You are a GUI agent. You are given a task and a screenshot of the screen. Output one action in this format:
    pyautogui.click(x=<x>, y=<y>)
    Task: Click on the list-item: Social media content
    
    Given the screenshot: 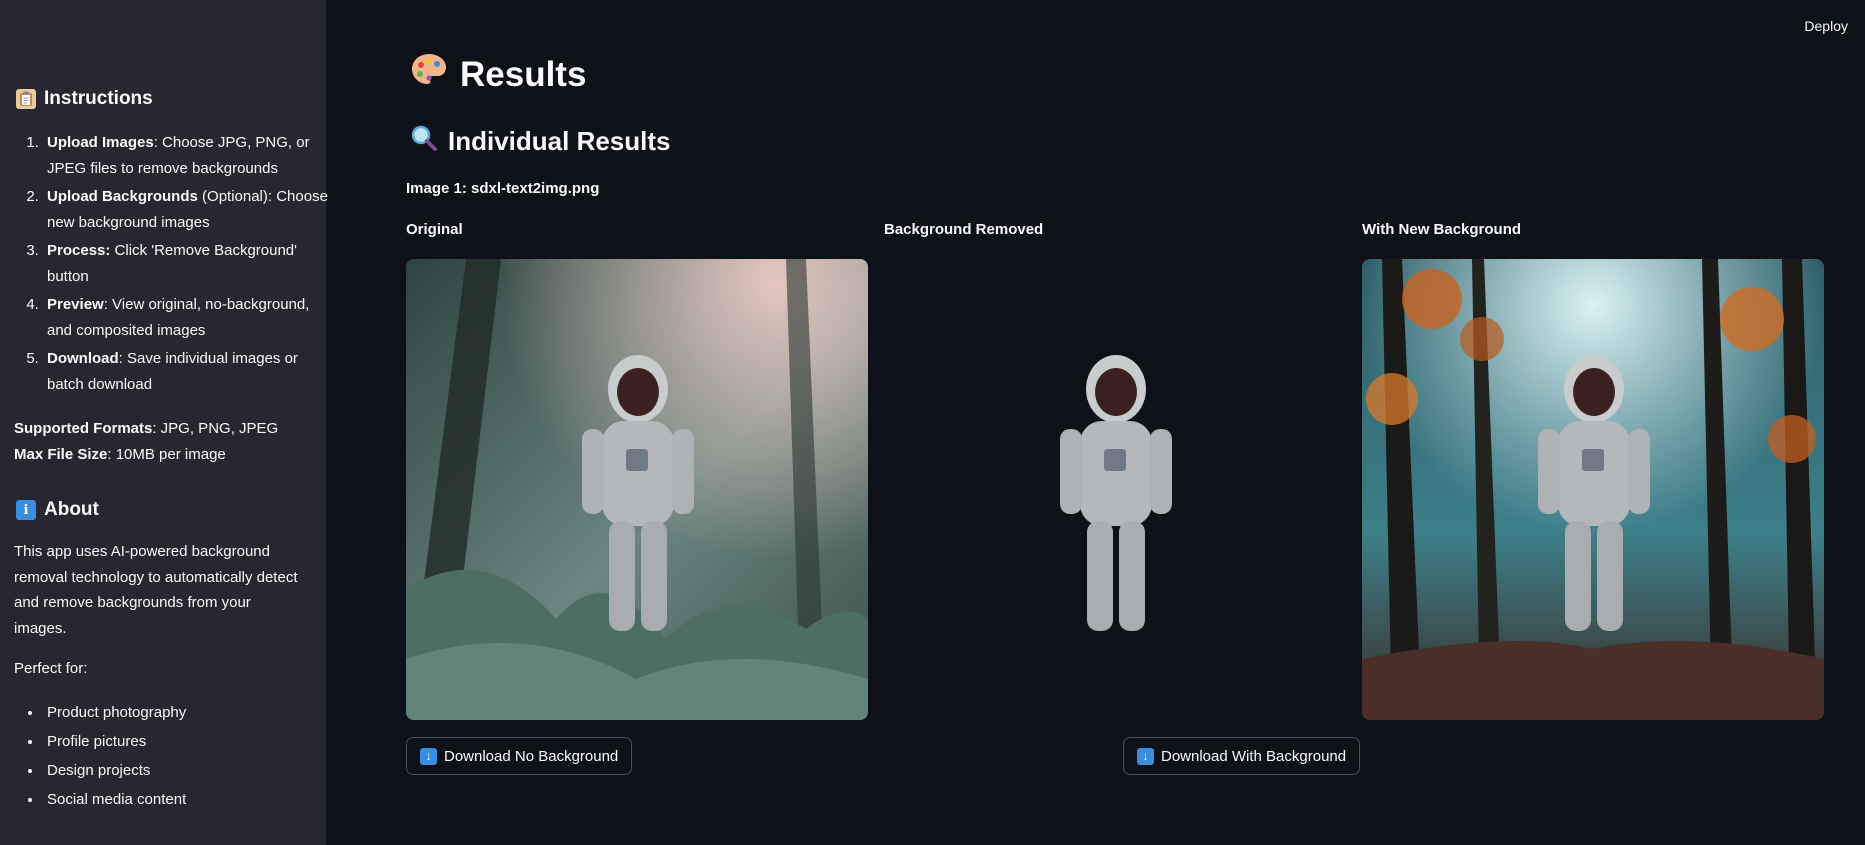 What is the action you would take?
    pyautogui.click(x=114, y=799)
    